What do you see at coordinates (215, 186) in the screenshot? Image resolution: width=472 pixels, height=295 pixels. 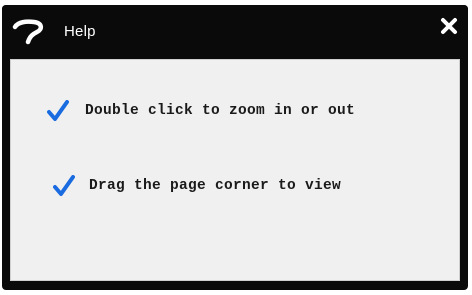 I see `tip-text: Drag the page corner to view` at bounding box center [215, 186].